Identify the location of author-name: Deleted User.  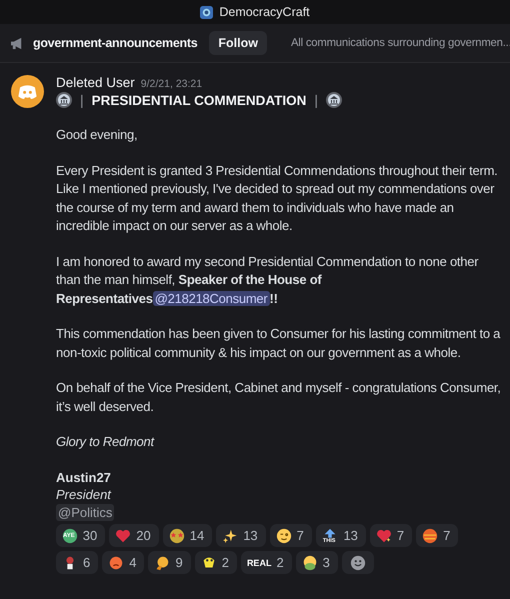
(95, 82).